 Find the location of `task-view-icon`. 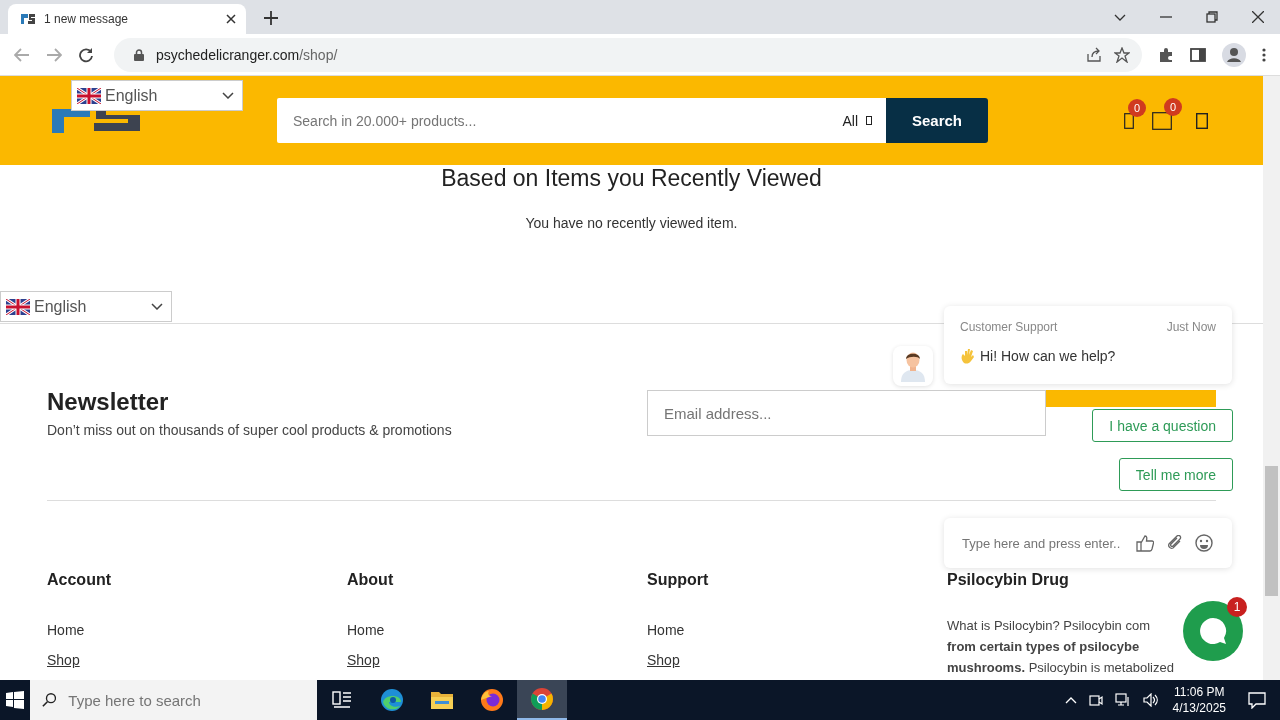

task-view-icon is located at coordinates (342, 700).